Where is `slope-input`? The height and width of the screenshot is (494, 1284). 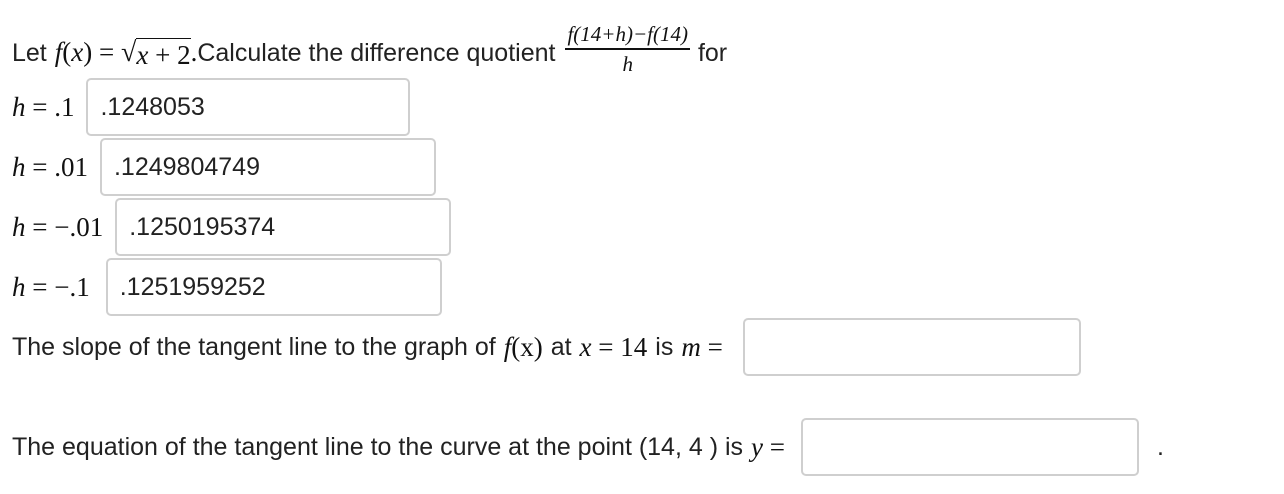 slope-input is located at coordinates (911, 347).